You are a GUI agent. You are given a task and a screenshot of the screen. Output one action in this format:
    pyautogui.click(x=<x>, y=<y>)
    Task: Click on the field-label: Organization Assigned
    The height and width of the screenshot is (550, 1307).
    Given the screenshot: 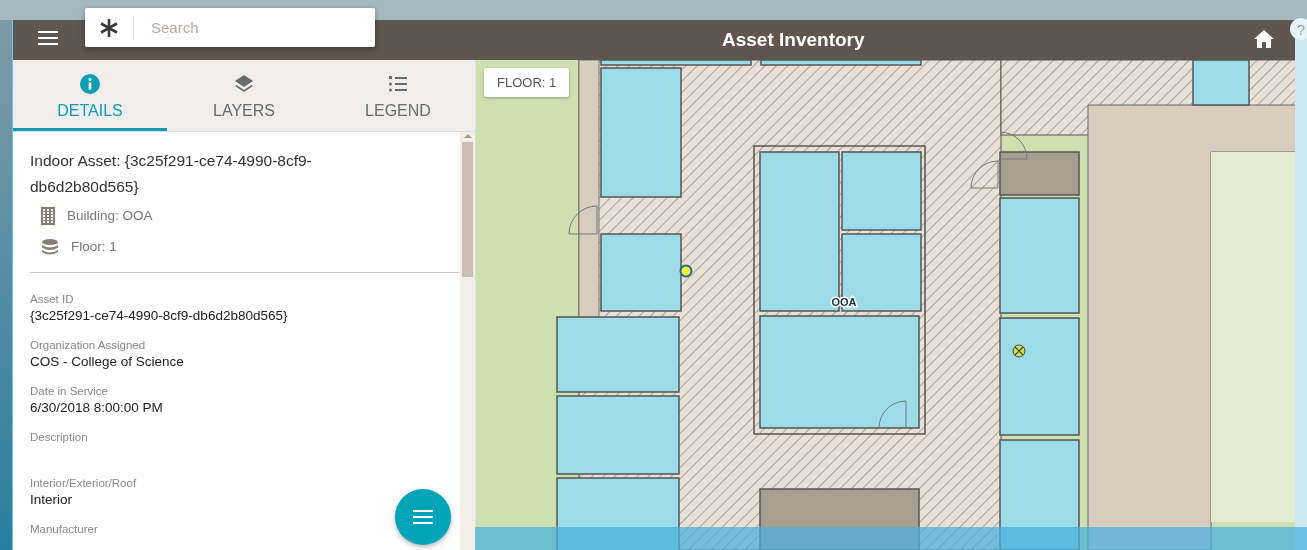 What is the action you would take?
    pyautogui.click(x=88, y=345)
    